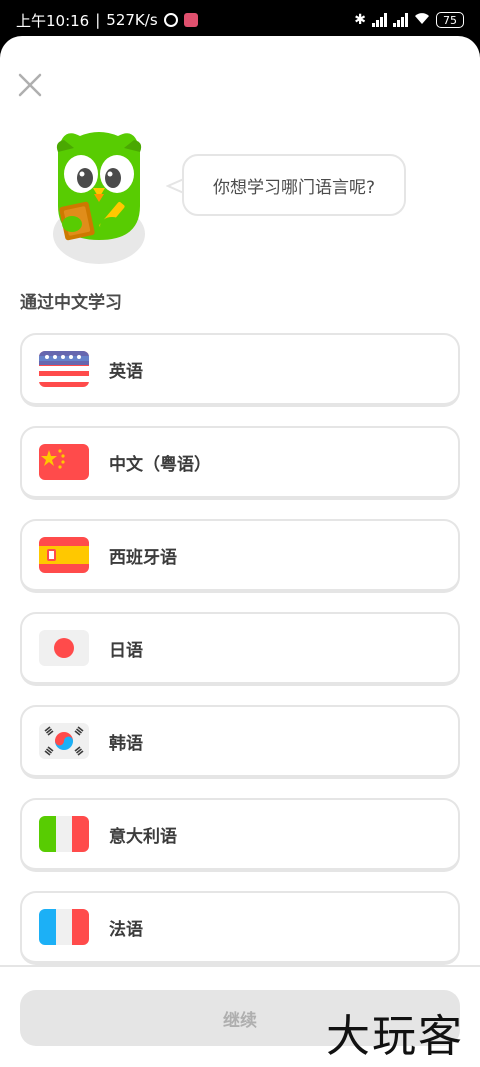  What do you see at coordinates (53, 20) in the screenshot?
I see `status-time: 上午10:16` at bounding box center [53, 20].